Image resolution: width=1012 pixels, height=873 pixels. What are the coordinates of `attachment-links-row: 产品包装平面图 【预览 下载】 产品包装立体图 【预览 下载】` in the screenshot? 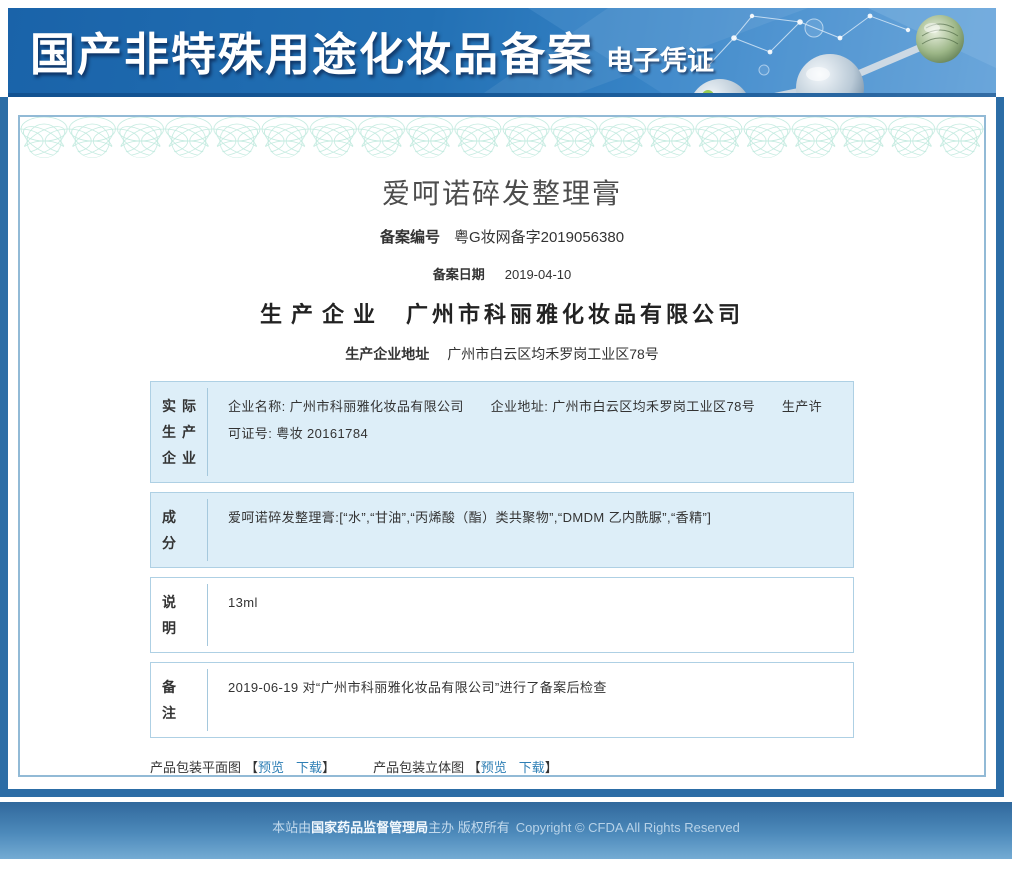 It's located at (502, 766).